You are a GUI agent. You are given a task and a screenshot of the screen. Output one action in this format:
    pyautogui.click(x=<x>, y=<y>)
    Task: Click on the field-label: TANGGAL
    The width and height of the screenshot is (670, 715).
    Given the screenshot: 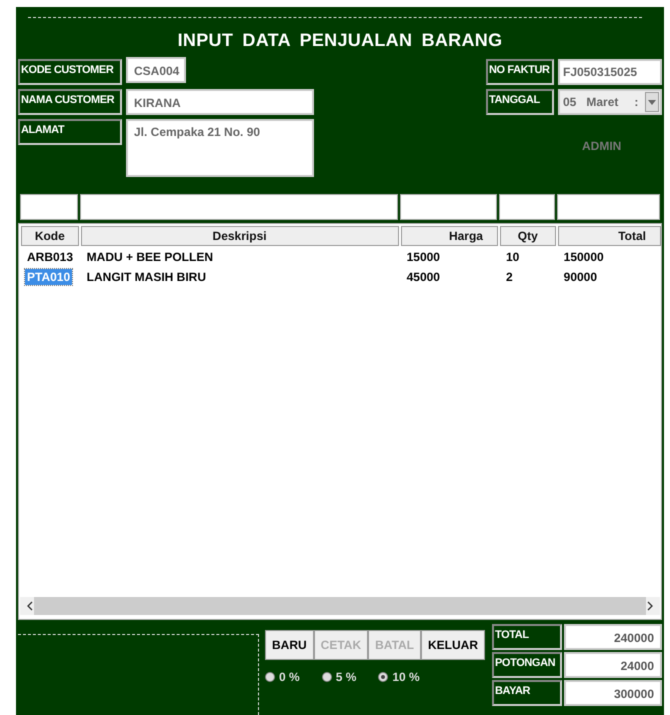 What is the action you would take?
    pyautogui.click(x=520, y=102)
    